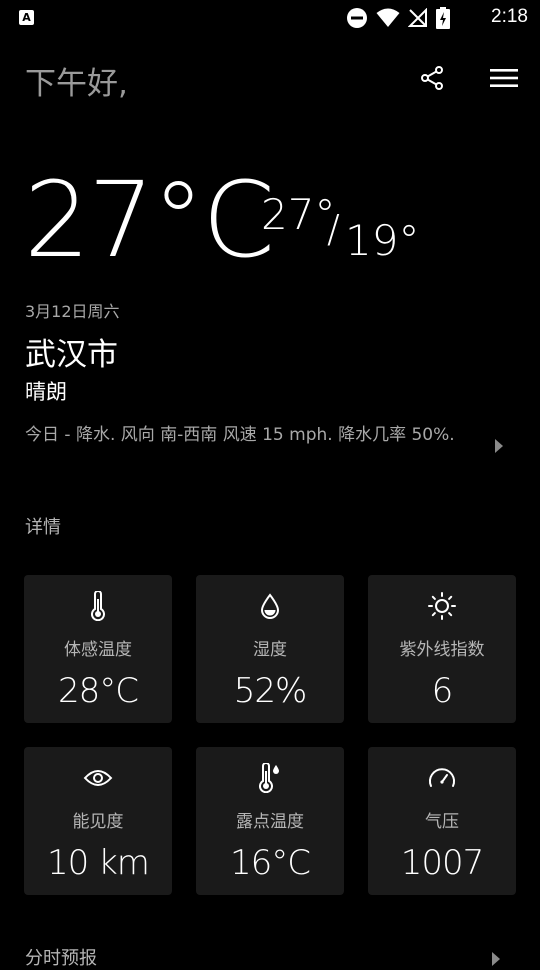 The image size is (540, 970). I want to click on status-icons, so click(398, 18).